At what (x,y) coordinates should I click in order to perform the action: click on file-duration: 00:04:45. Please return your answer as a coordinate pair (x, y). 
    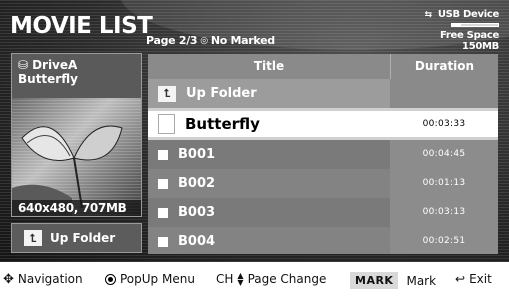
    Looking at the image, I should click on (444, 154).